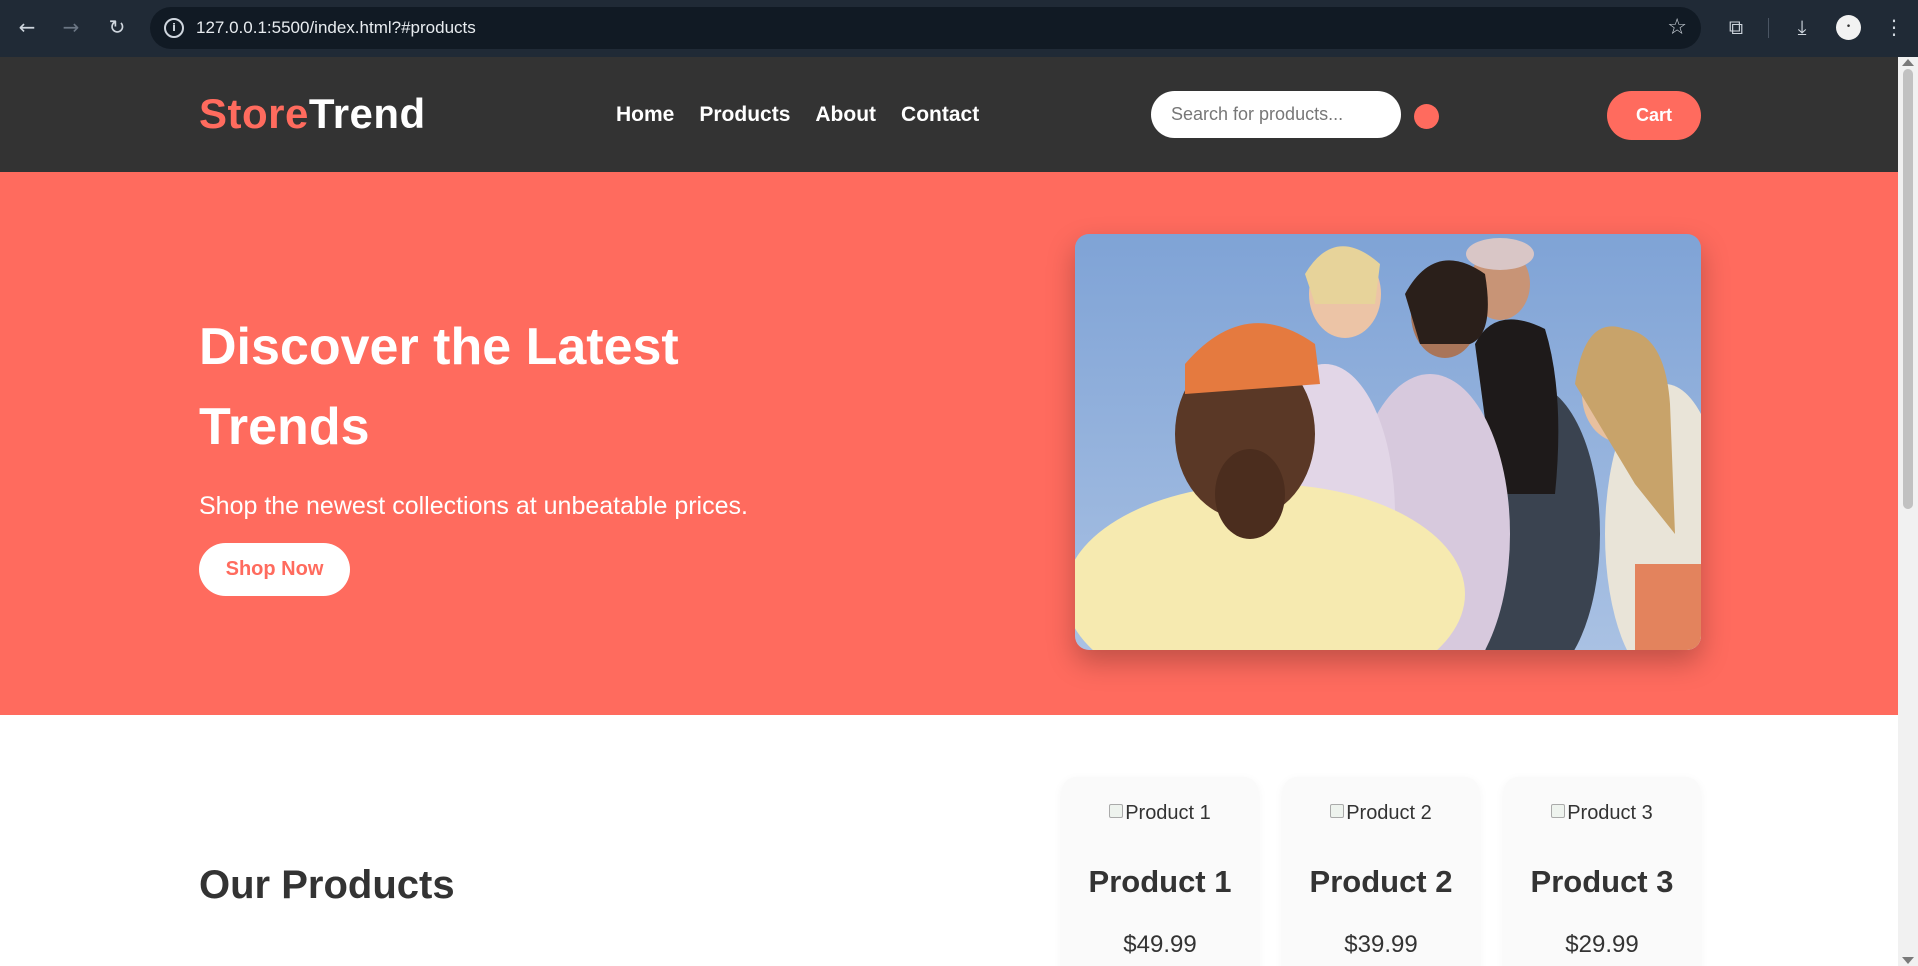 Image resolution: width=1918 pixels, height=966 pixels. What do you see at coordinates (1654, 115) in the screenshot?
I see `cart-button: Cart` at bounding box center [1654, 115].